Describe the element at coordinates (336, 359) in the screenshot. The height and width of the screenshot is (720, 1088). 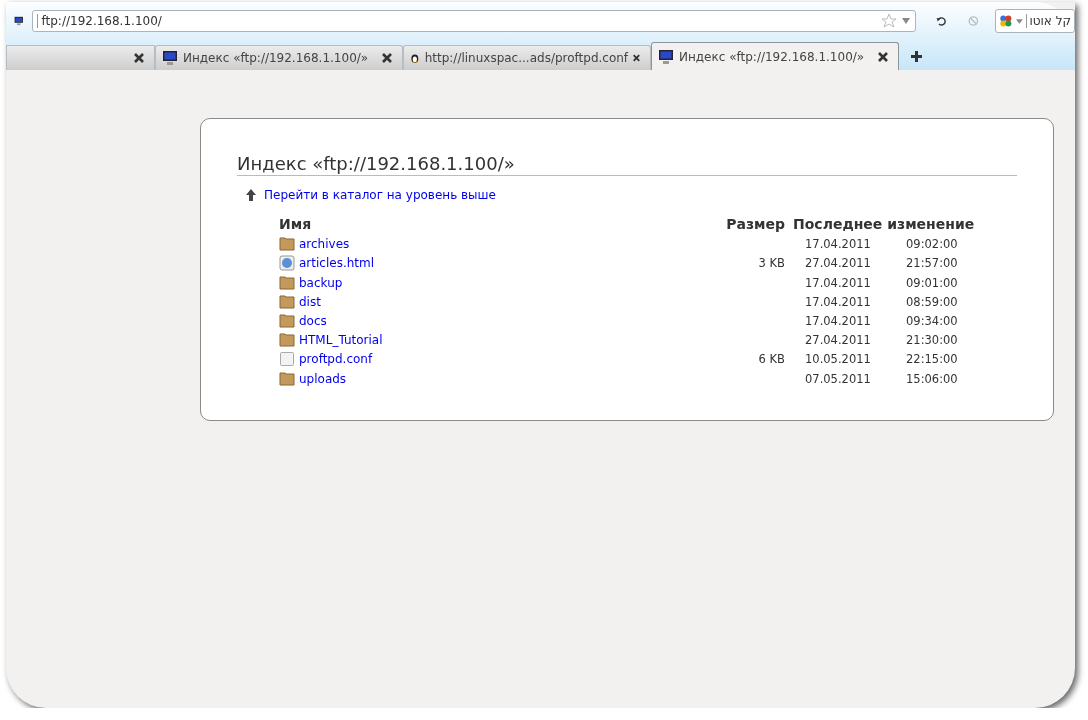
I see `file-link: proftpd.conf` at that location.